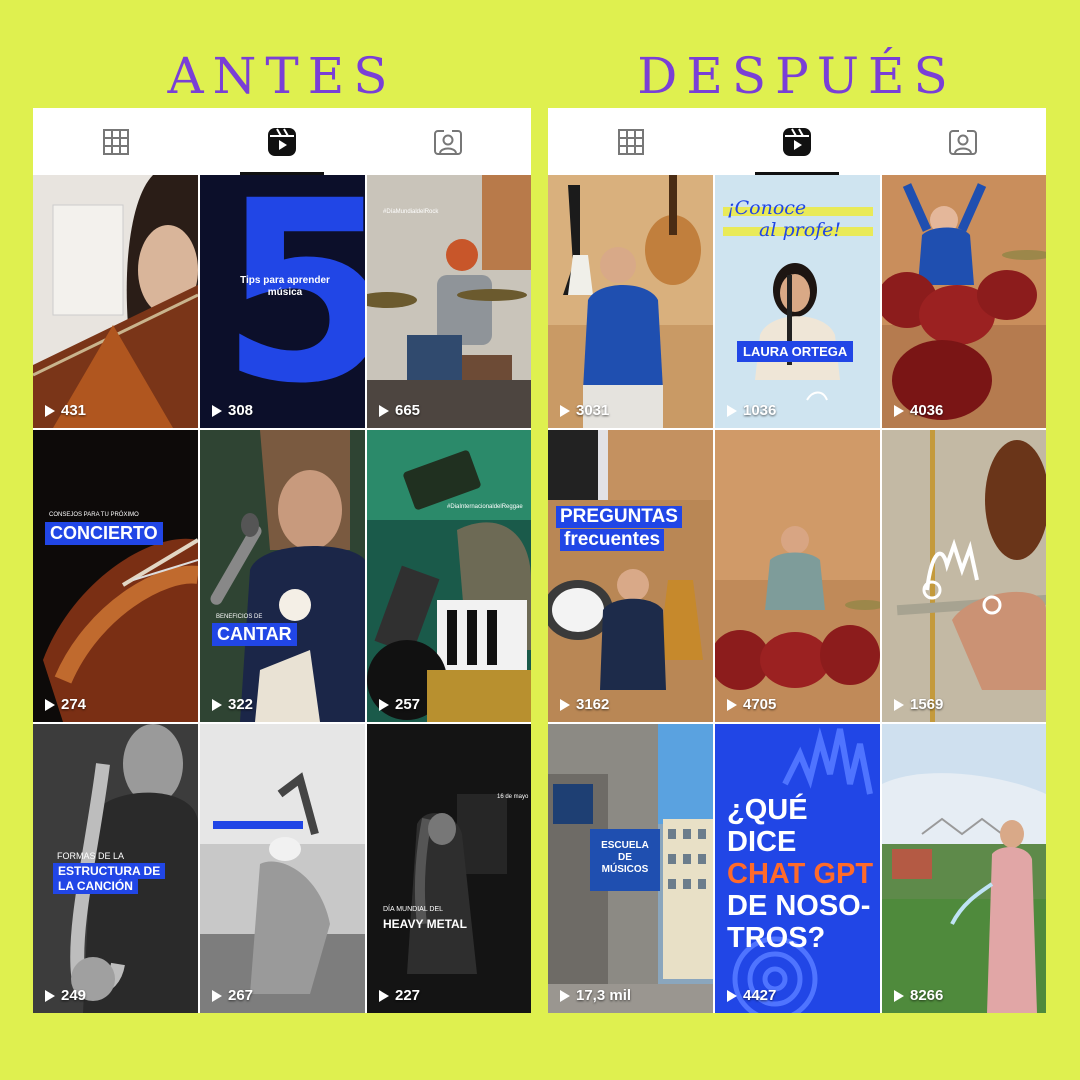  Describe the element at coordinates (513, 797) in the screenshot. I see `date: 16 de mayo` at that location.